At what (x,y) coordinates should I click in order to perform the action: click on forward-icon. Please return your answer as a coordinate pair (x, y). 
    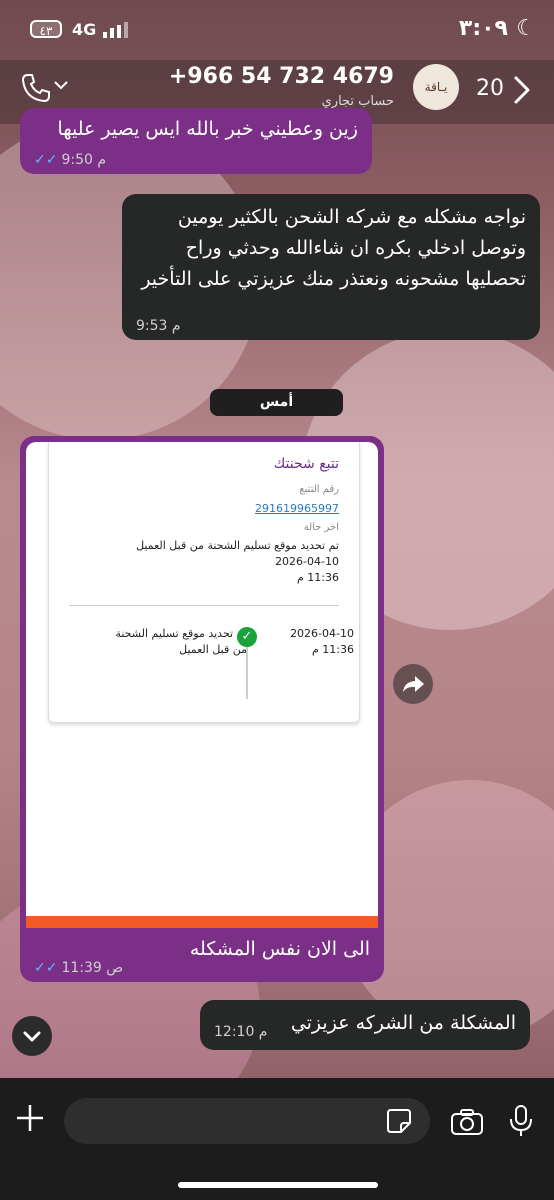
    Looking at the image, I should click on (413, 684).